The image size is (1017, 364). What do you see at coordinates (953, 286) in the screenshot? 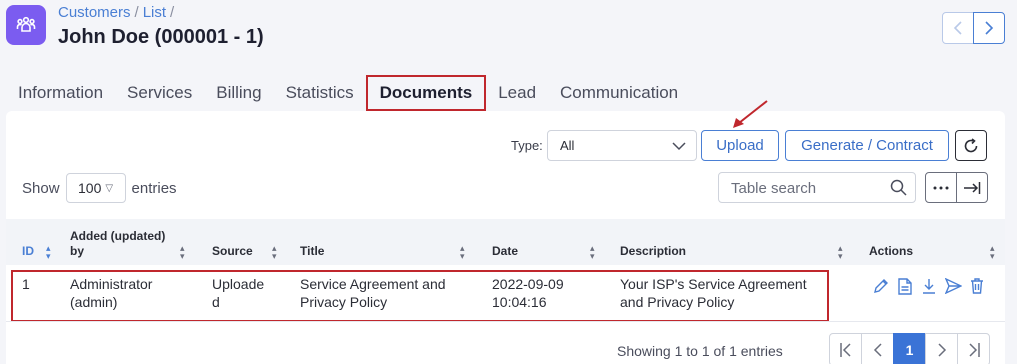
I see `send-icon` at bounding box center [953, 286].